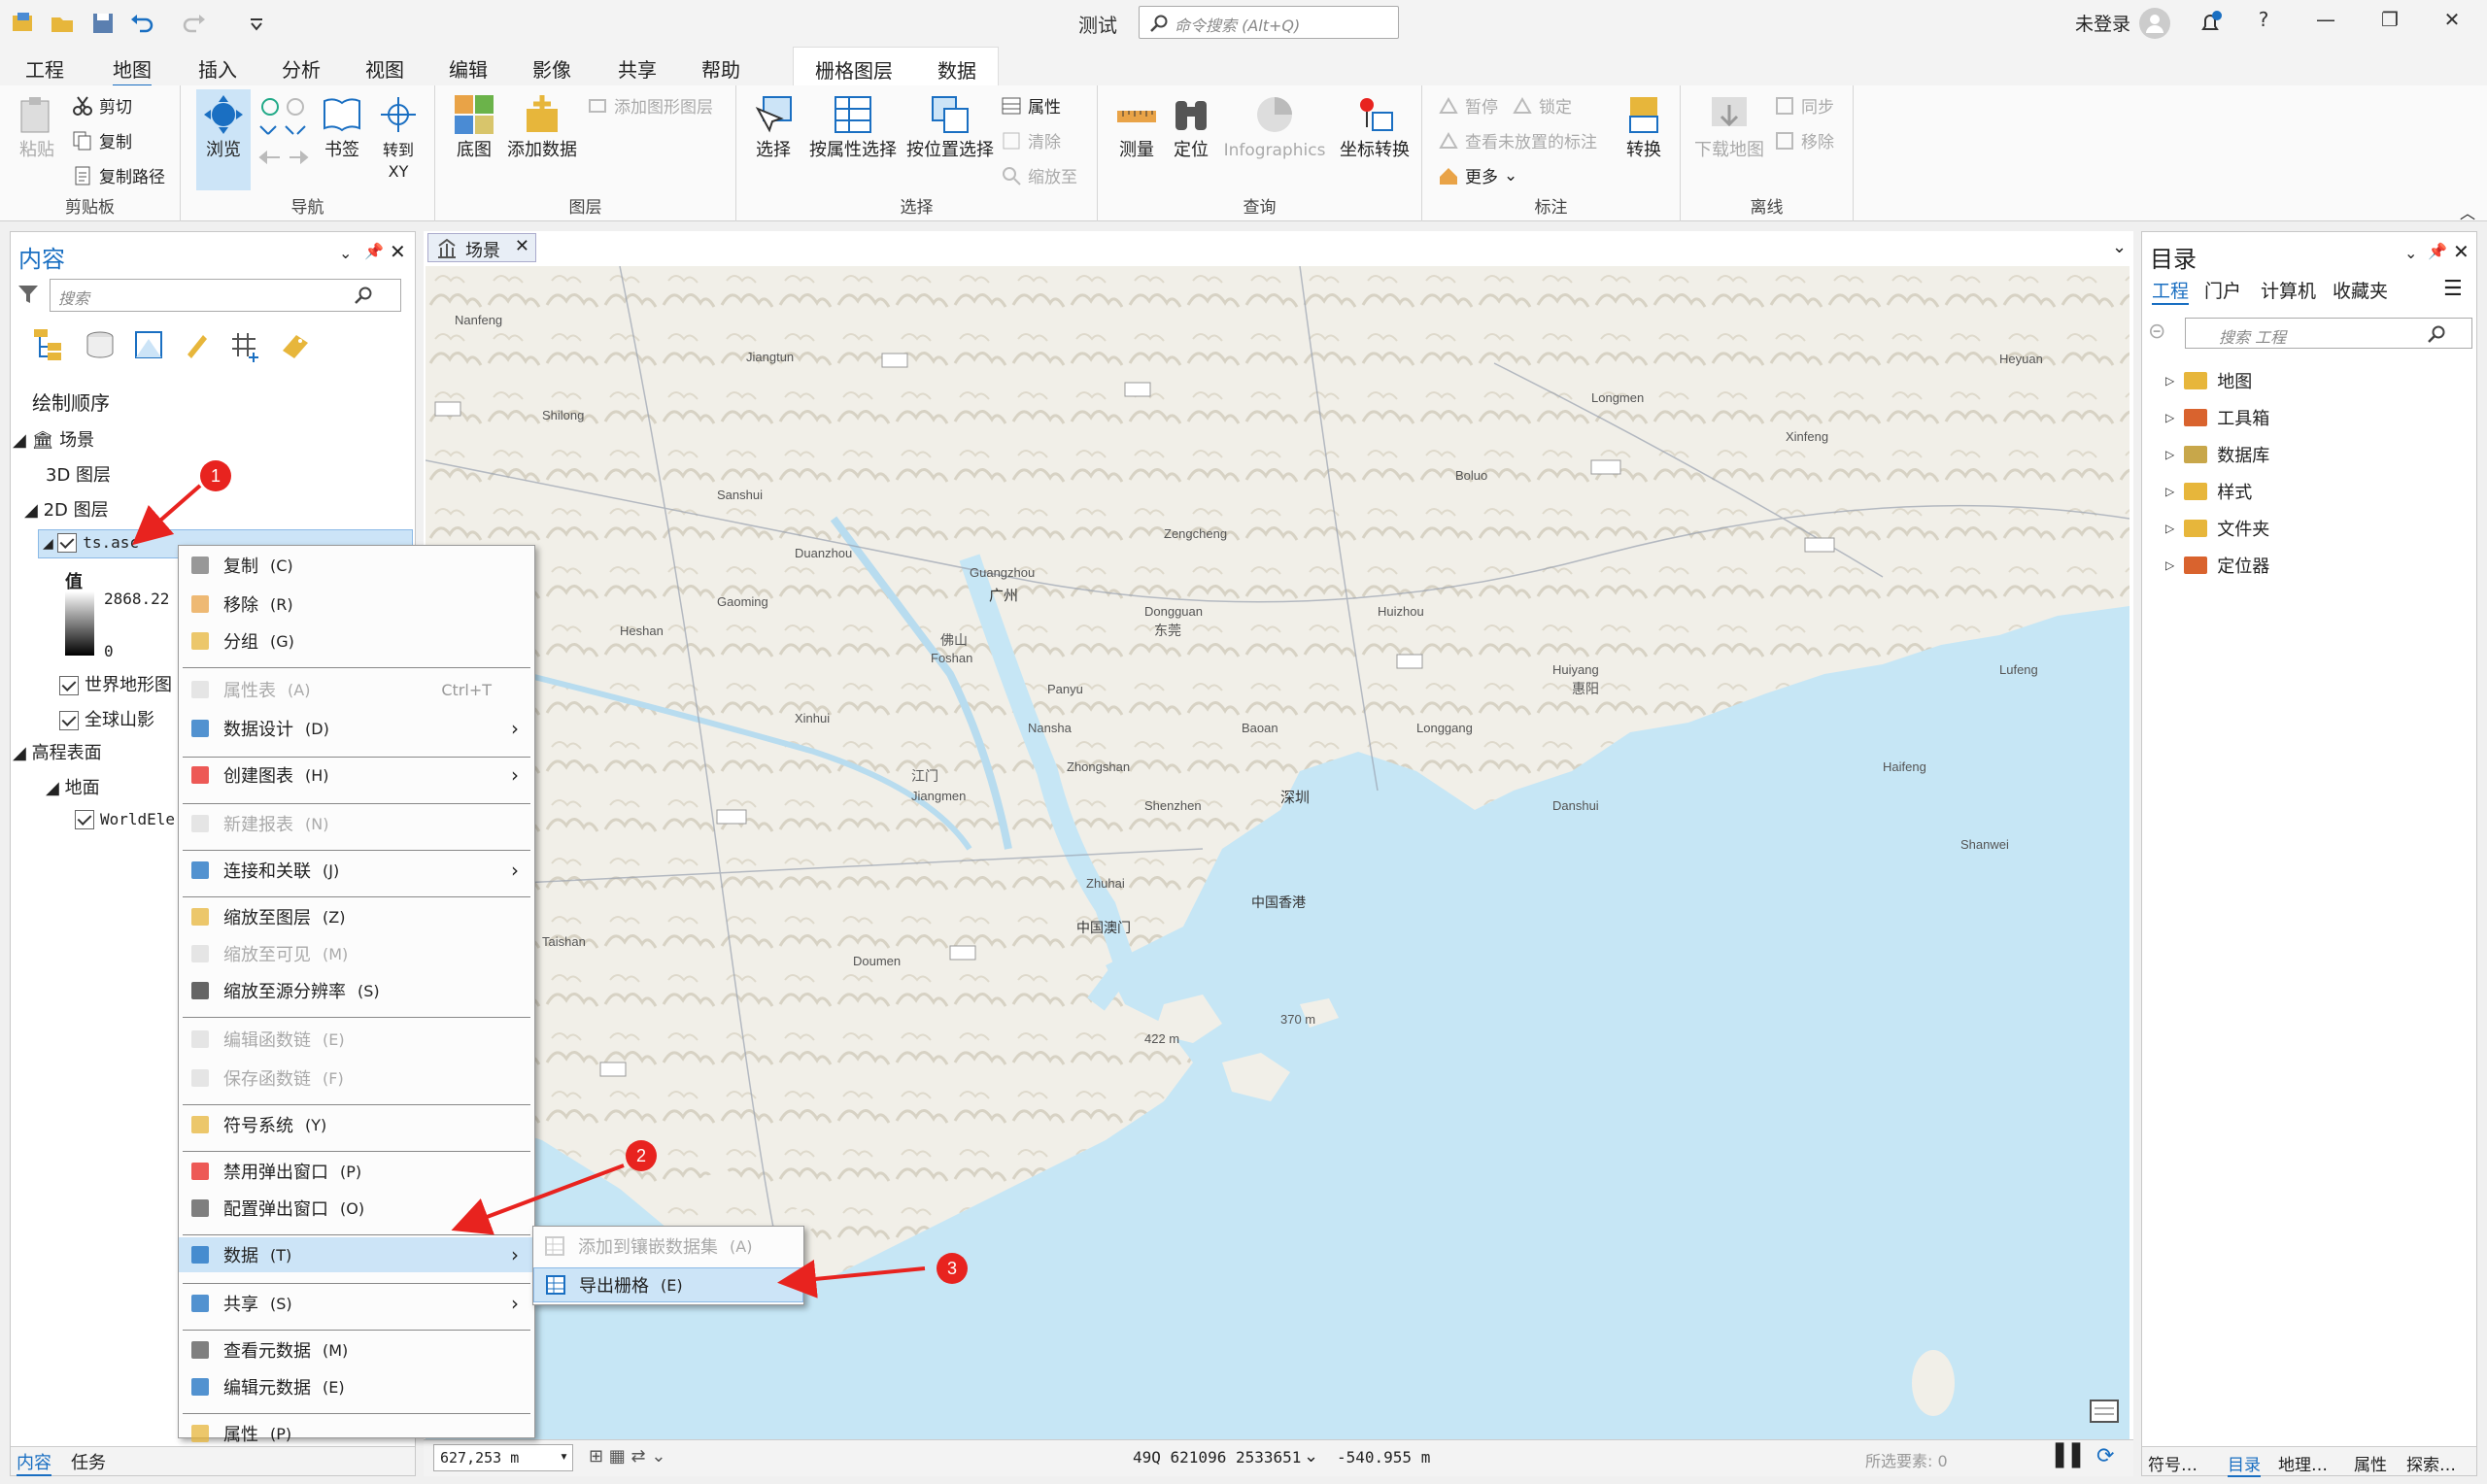  What do you see at coordinates (1191, 127) in the screenshot?
I see `locate-button: 定位` at bounding box center [1191, 127].